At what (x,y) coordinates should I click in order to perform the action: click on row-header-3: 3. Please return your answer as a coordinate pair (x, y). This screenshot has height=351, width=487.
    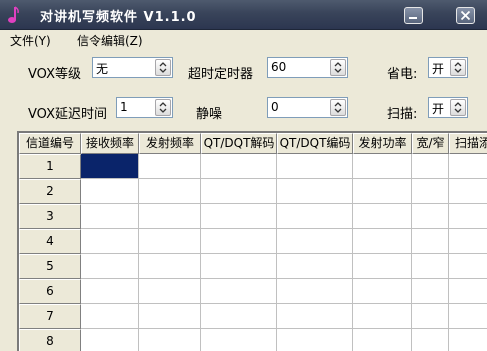
    Looking at the image, I should click on (50, 216).